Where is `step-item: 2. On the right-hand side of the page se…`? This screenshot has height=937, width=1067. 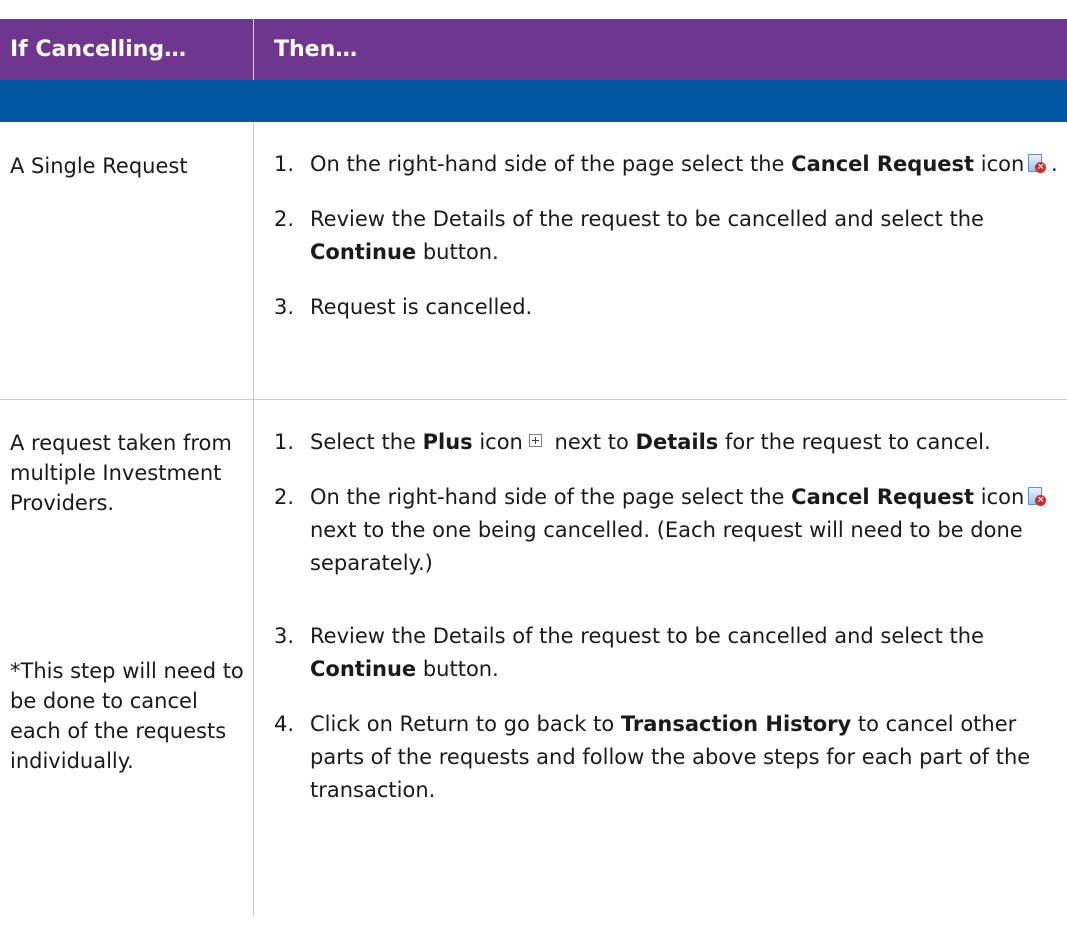
step-item: 2. On the right-hand side of the page se… is located at coordinates (666, 530).